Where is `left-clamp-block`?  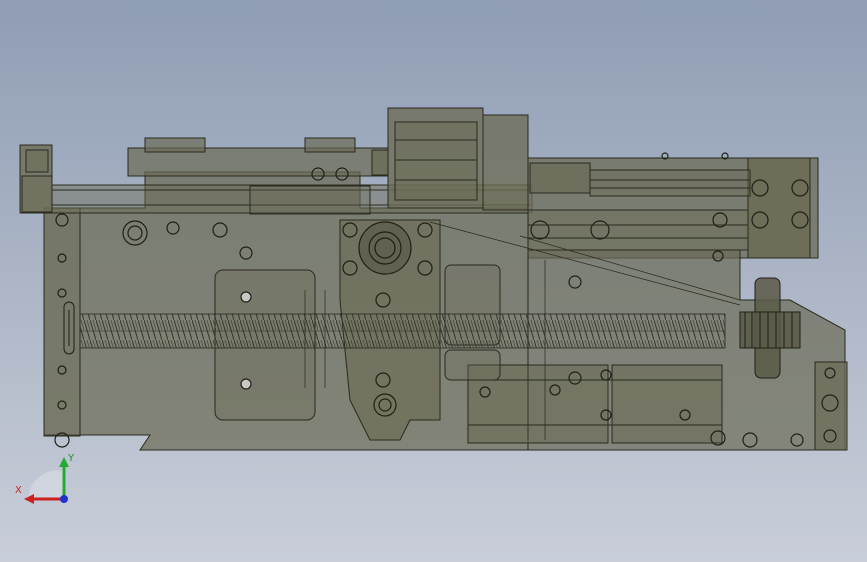 left-clamp-block is located at coordinates (36, 179).